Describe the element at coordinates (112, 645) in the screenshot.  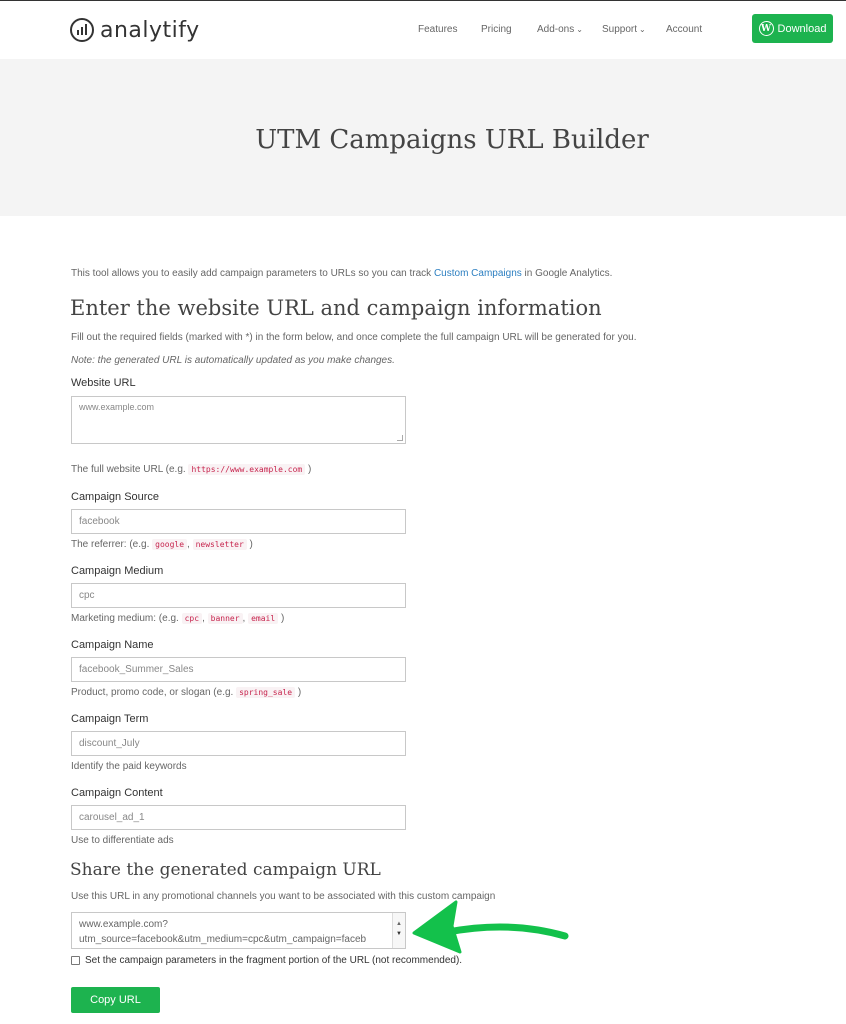
I see `campaign-name-label: Campaign Name` at that location.